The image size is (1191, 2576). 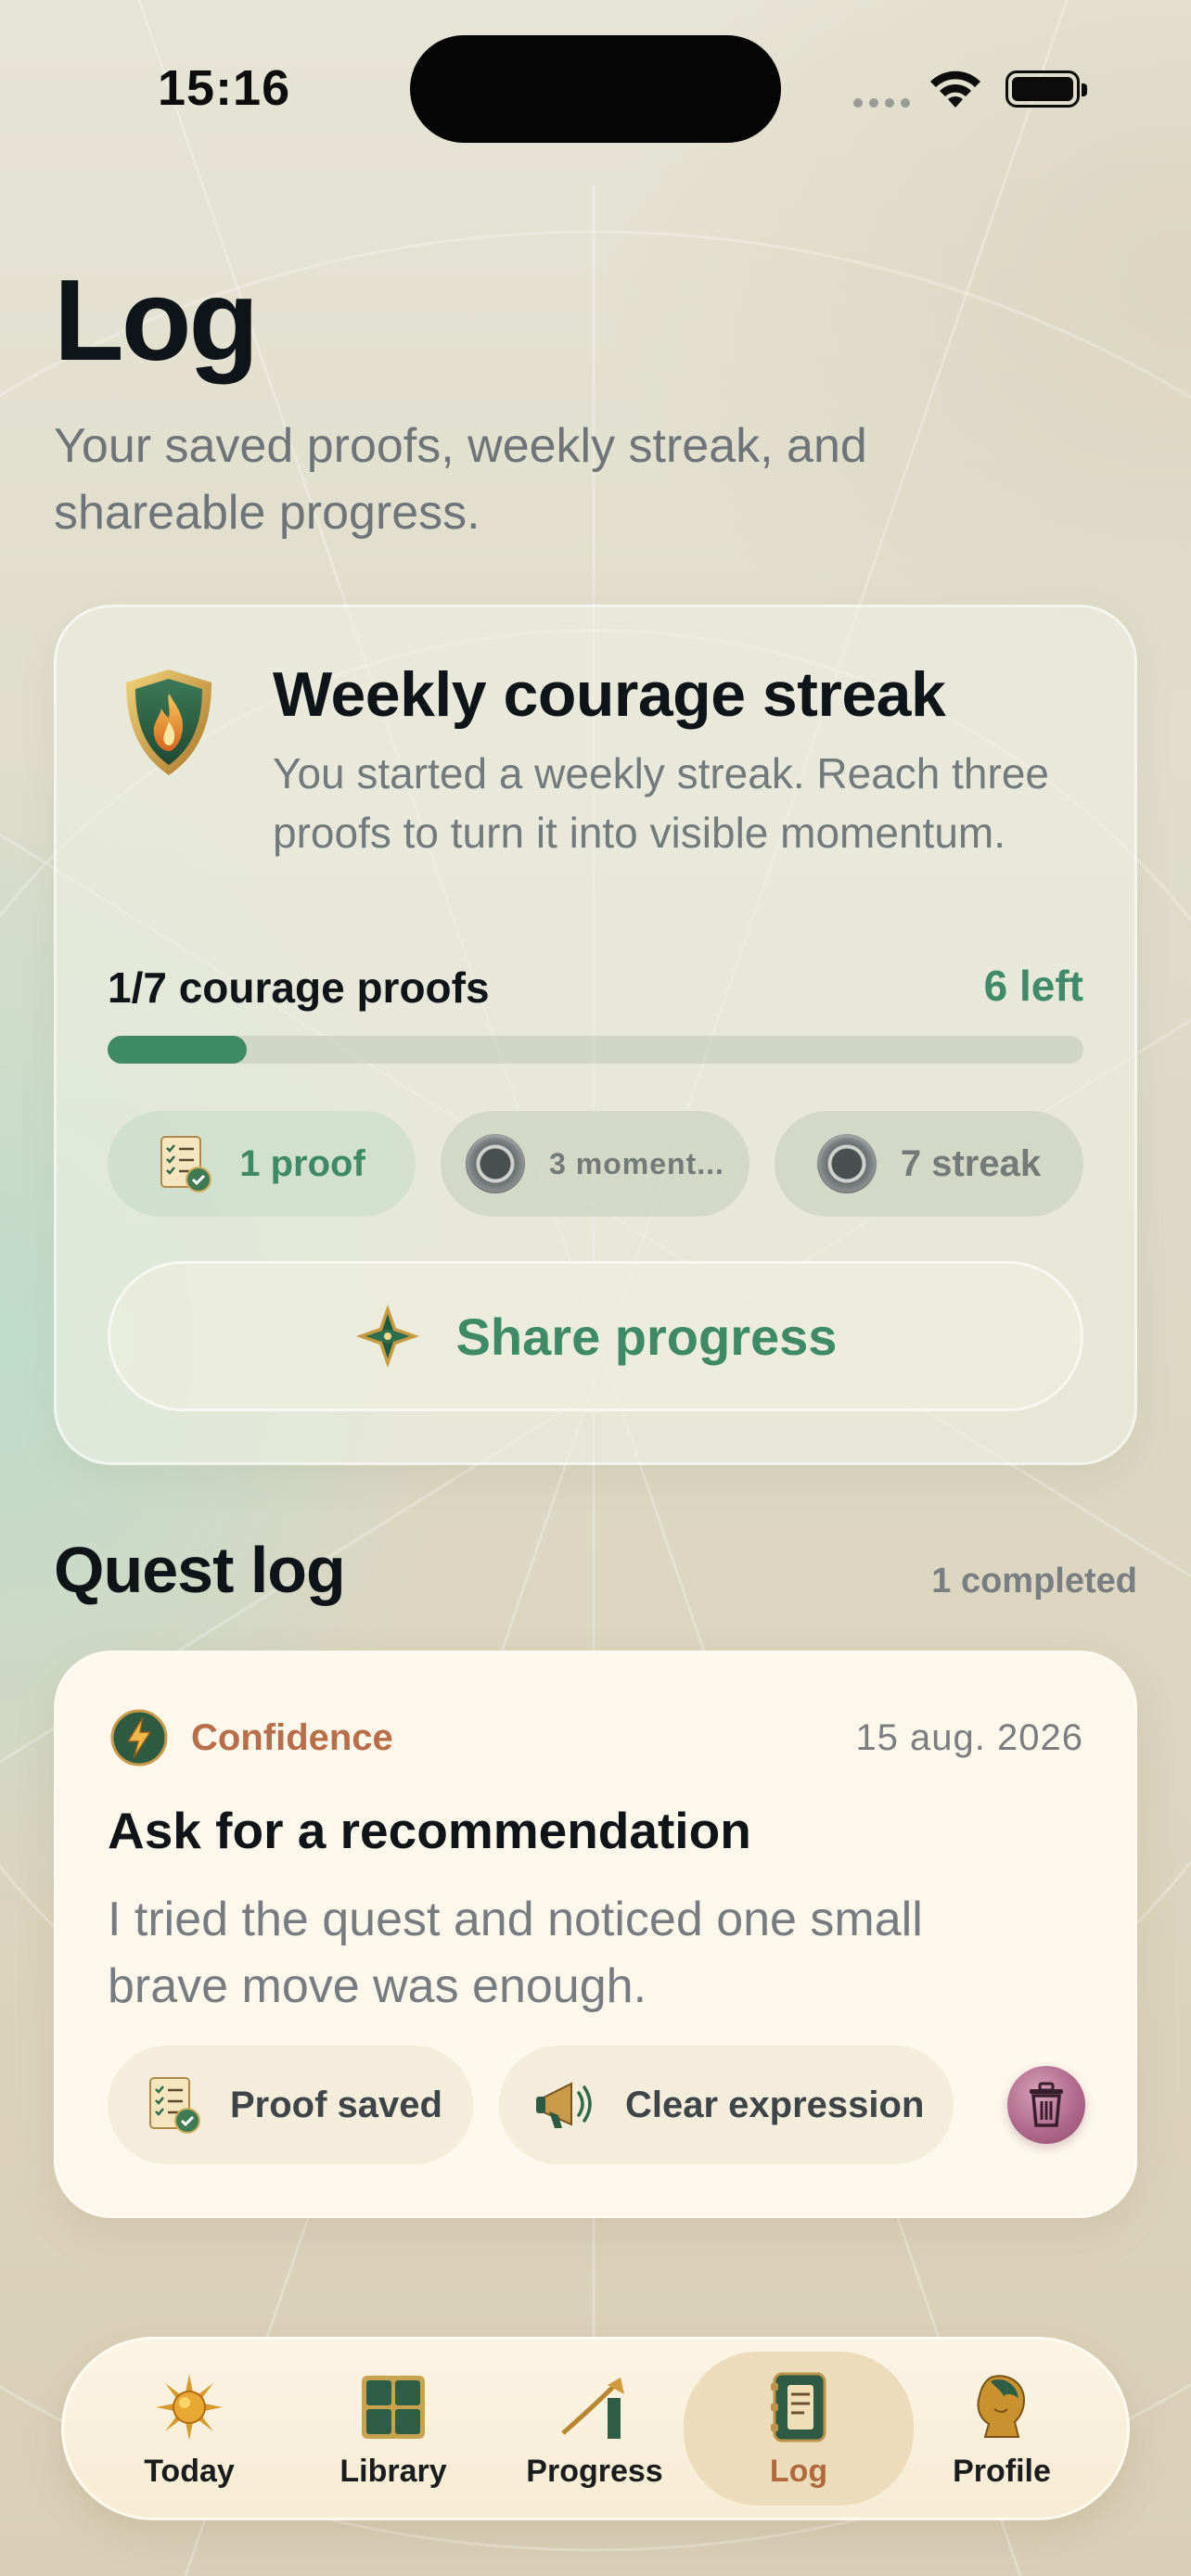 I want to click on tab-label: Log, so click(x=798, y=2472).